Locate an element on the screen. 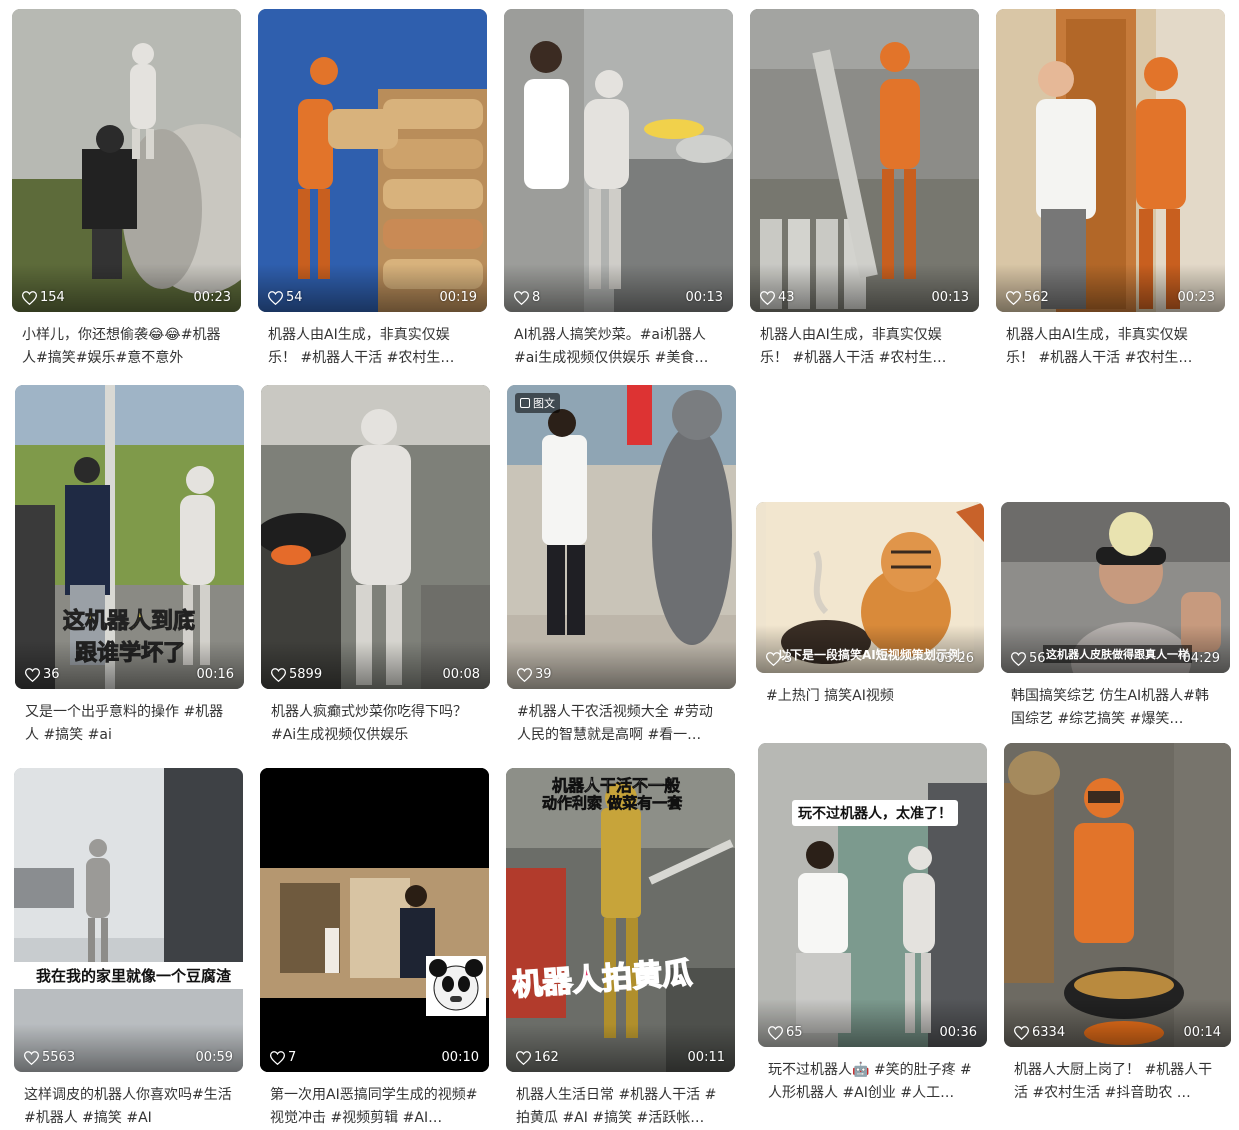  video-thumbnail: 54 00:19 is located at coordinates (372, 160).